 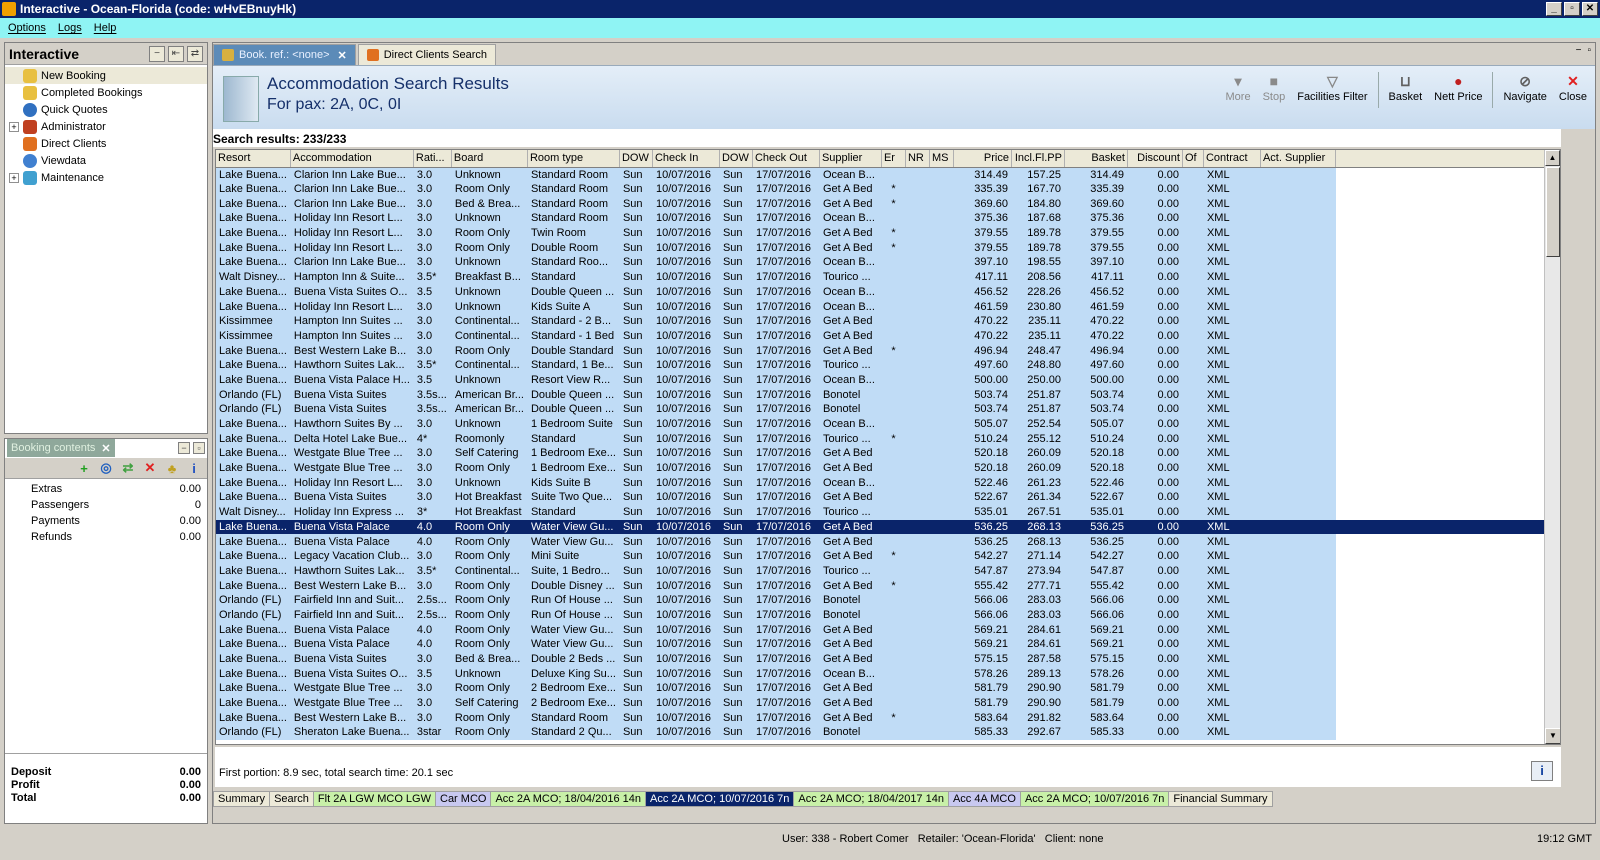 I want to click on minimize-panel-icon: −, so click(x=184, y=448).